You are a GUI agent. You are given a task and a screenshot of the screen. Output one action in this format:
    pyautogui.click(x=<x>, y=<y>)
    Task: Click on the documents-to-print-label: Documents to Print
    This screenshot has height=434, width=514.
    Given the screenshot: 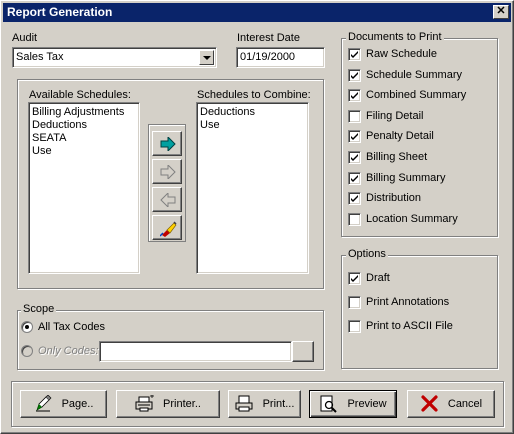 What is the action you would take?
    pyautogui.click(x=395, y=37)
    